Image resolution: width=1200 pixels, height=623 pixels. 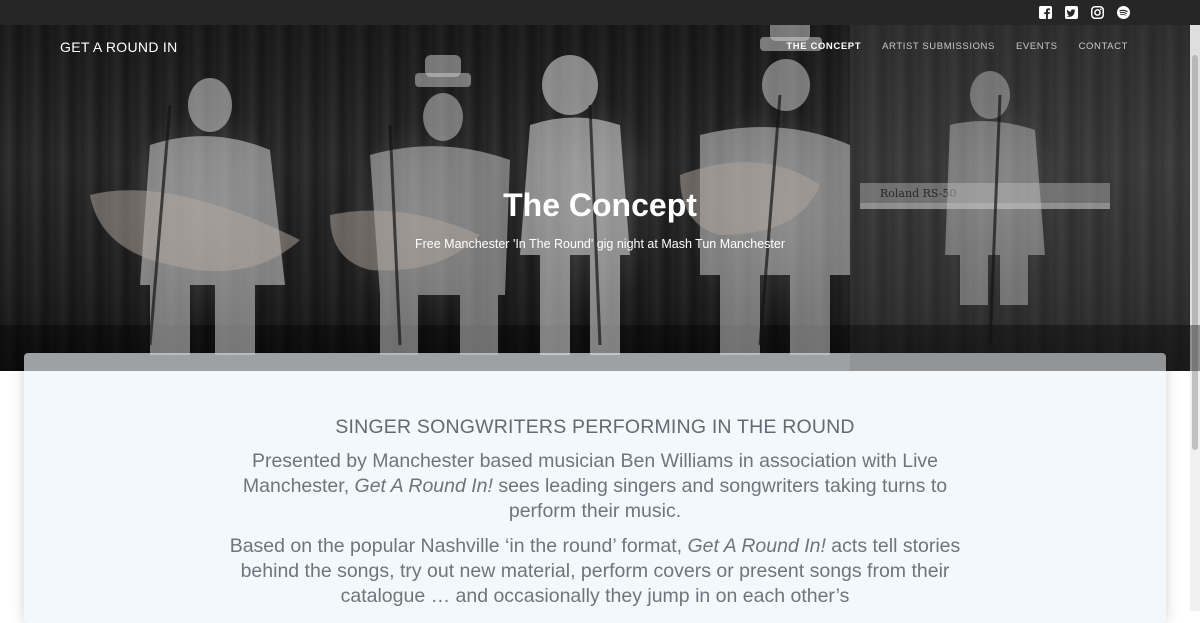 I want to click on page-title: The Concept, so click(x=600, y=205).